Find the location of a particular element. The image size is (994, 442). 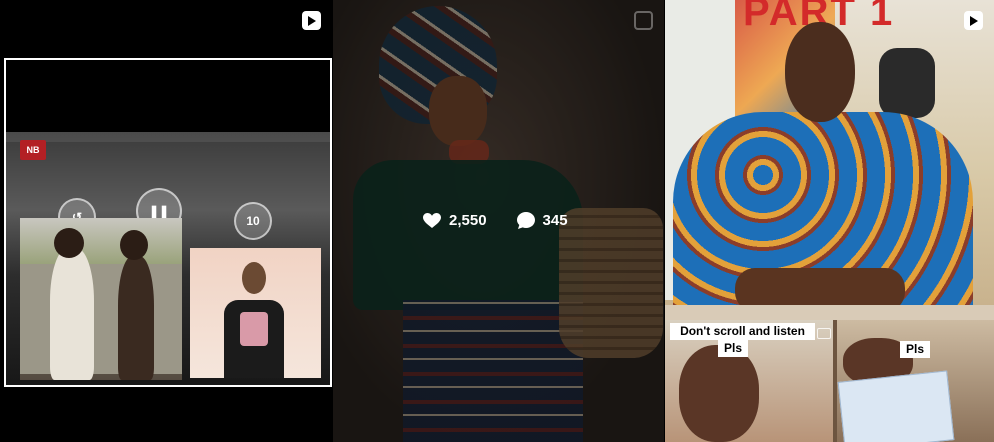

comments-count: 345 is located at coordinates (555, 220).